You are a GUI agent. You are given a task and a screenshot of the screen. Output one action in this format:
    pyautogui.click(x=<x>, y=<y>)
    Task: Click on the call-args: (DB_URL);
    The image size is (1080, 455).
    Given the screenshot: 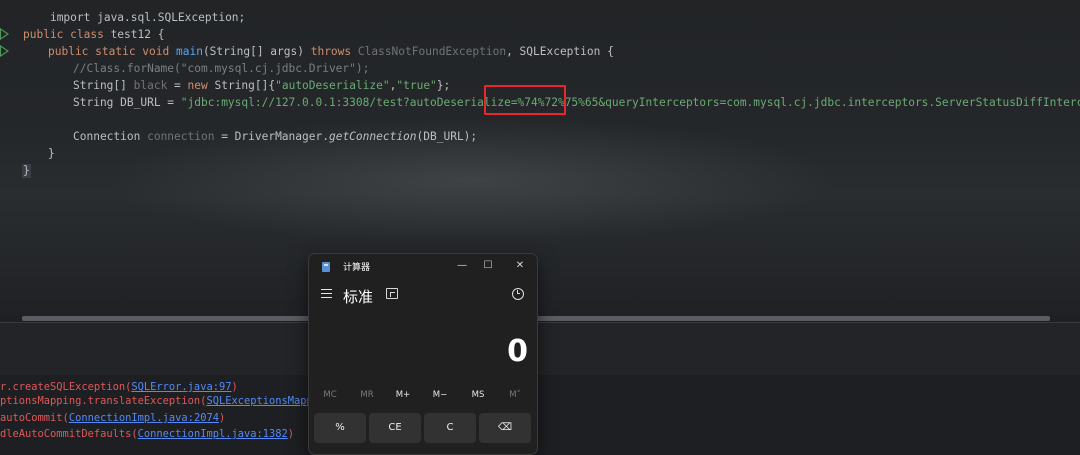 What is the action you would take?
    pyautogui.click(x=447, y=136)
    